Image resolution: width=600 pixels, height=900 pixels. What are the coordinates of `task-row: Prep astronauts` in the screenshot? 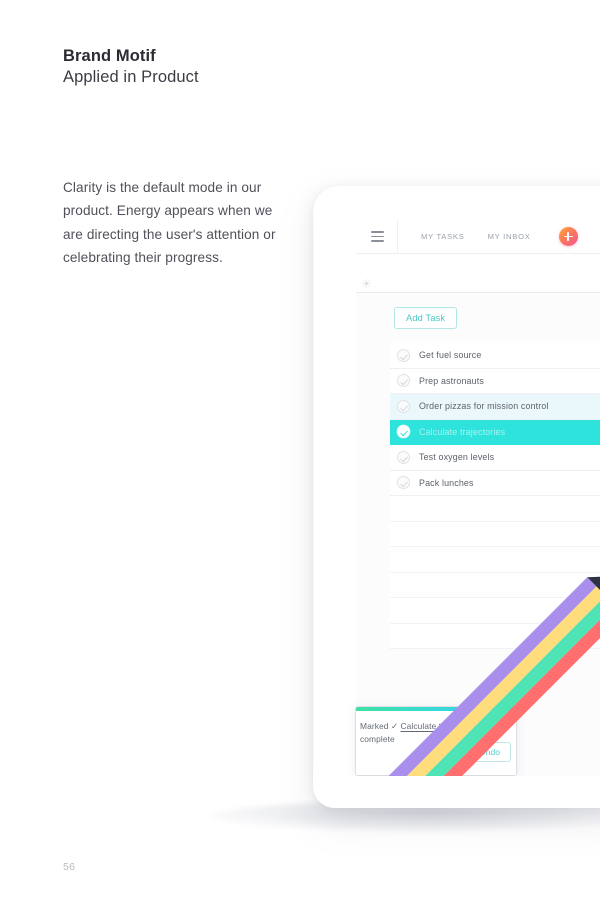 It's located at (495, 381).